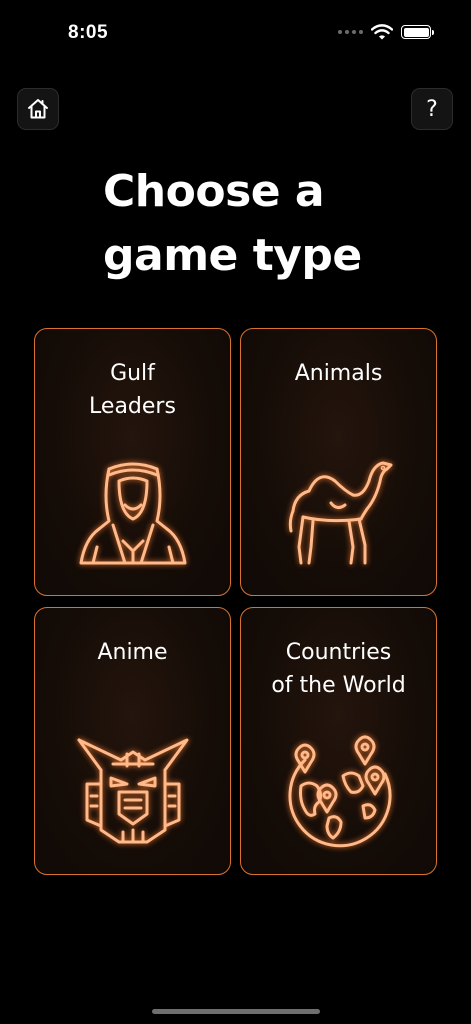  I want to click on game-card-gulf-leaders: Gulf Leaders, so click(132, 462).